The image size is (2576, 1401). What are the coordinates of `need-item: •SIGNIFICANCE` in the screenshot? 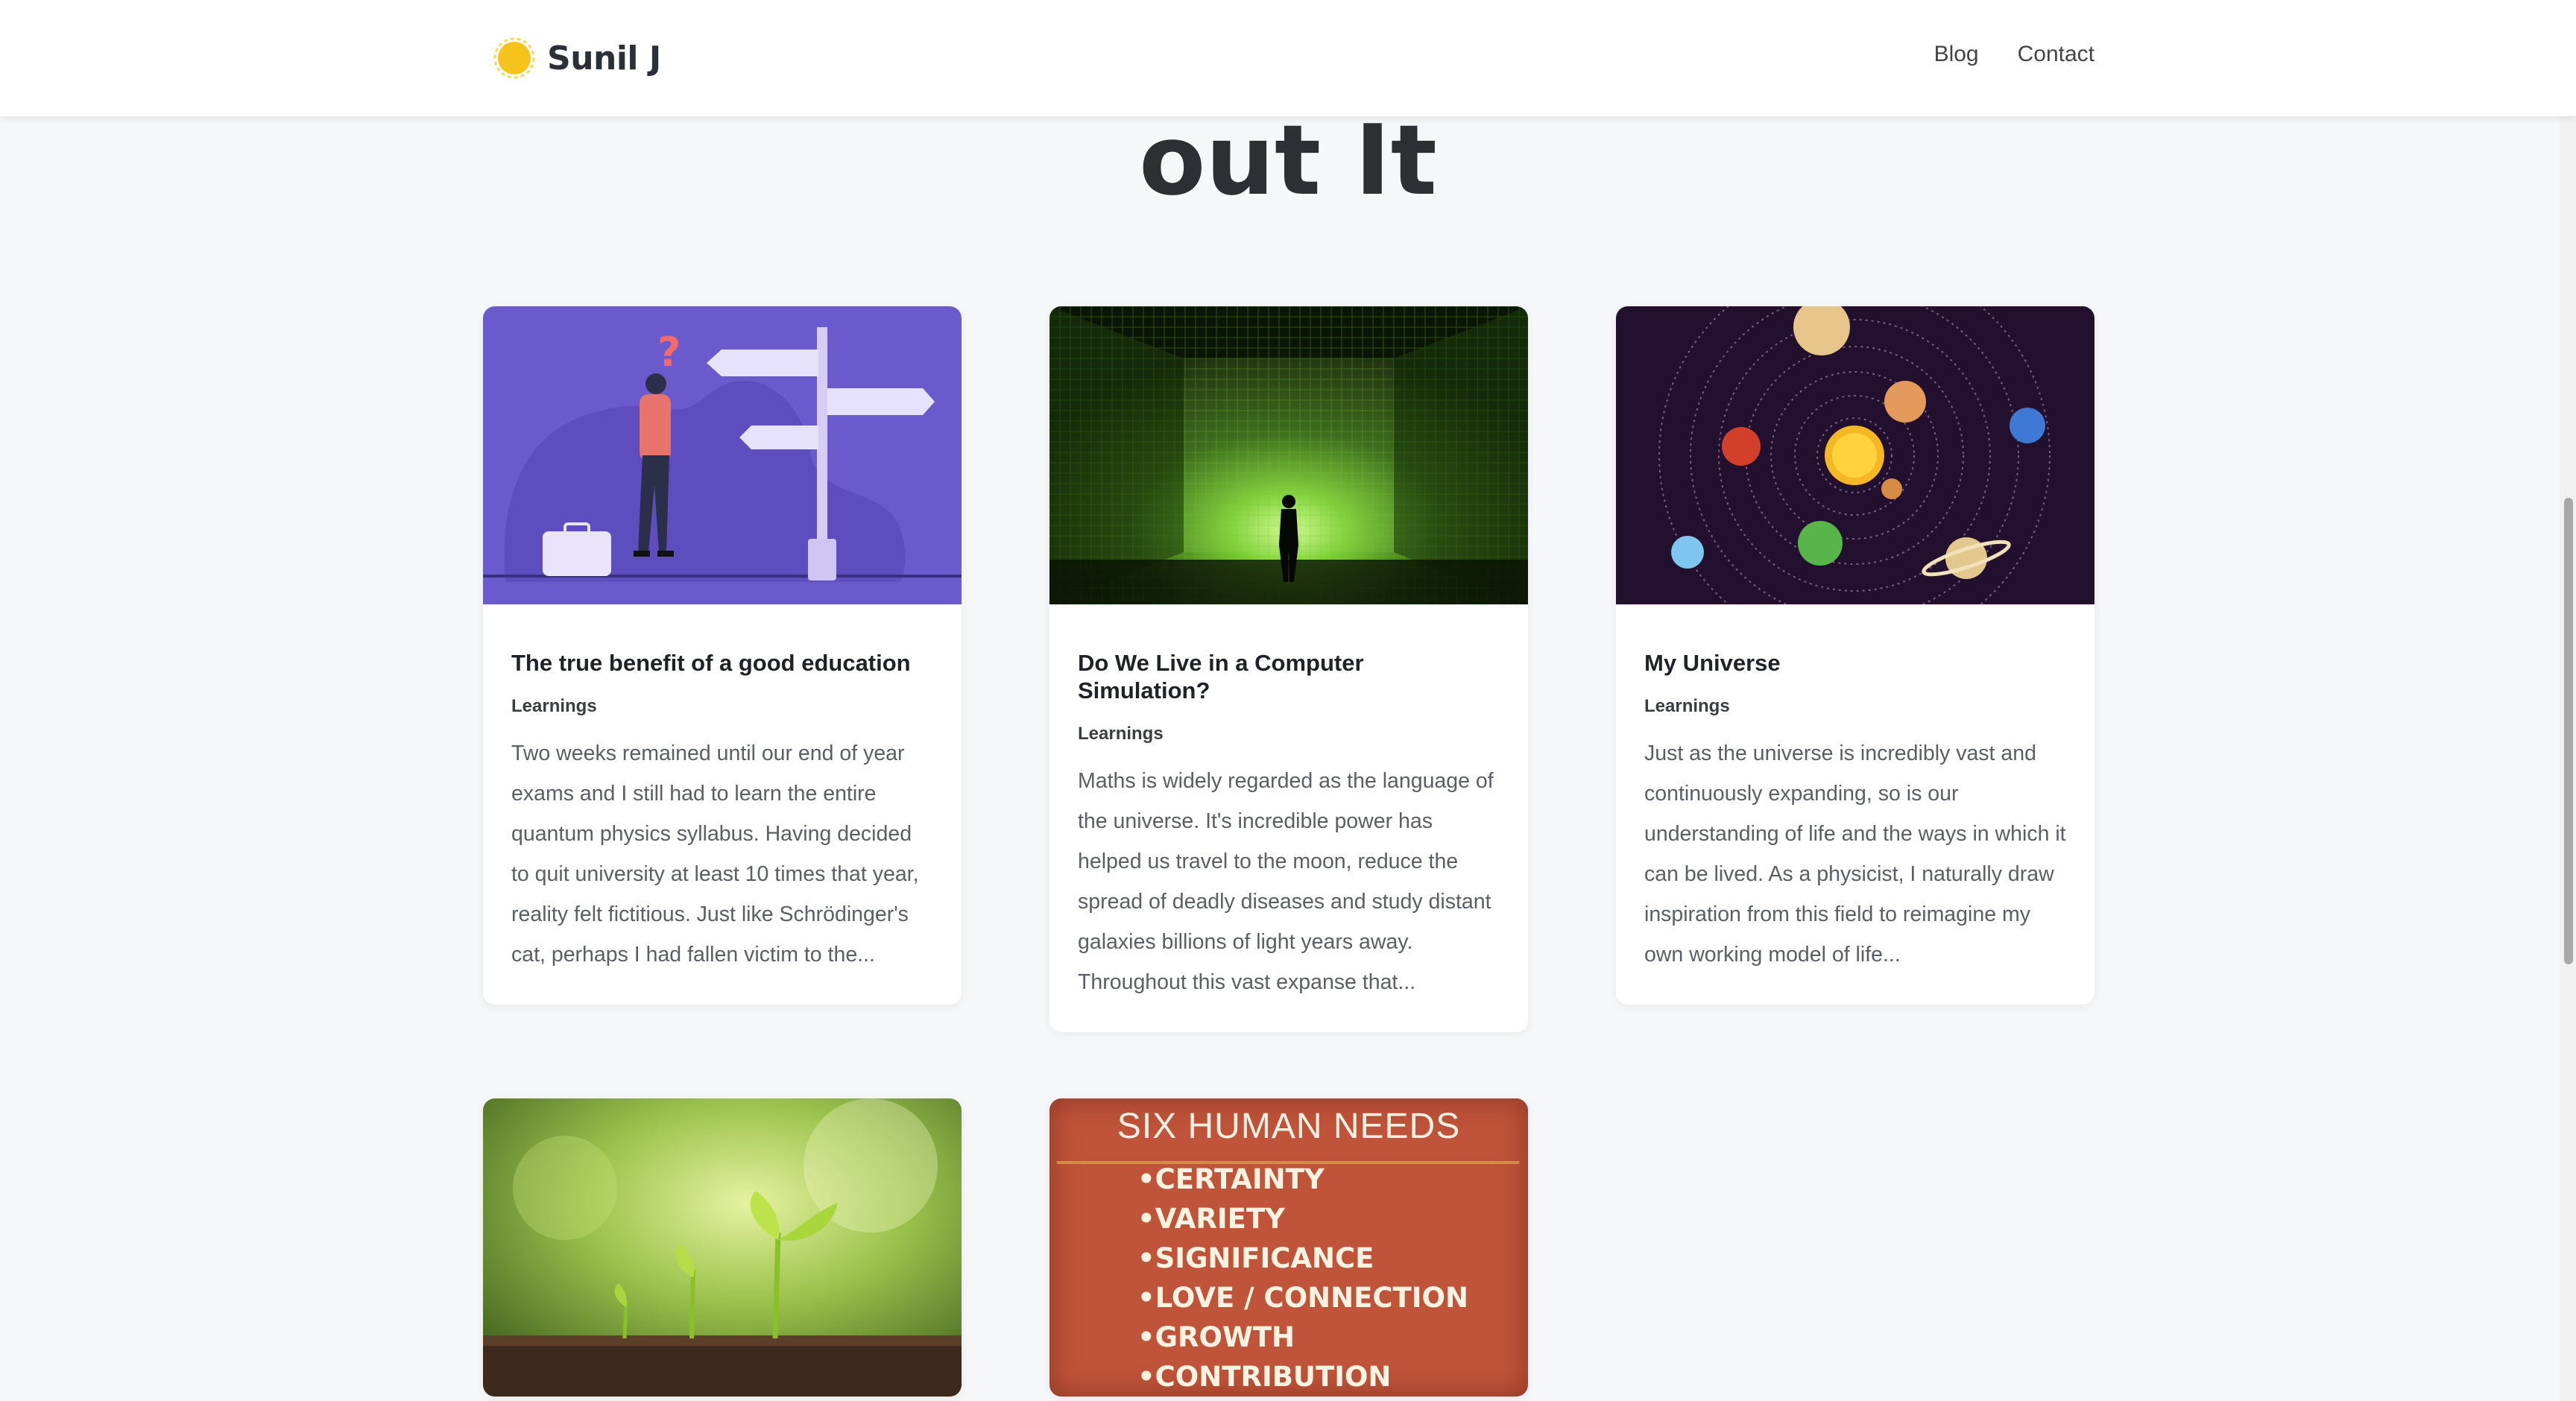 It's located at (1255, 1258).